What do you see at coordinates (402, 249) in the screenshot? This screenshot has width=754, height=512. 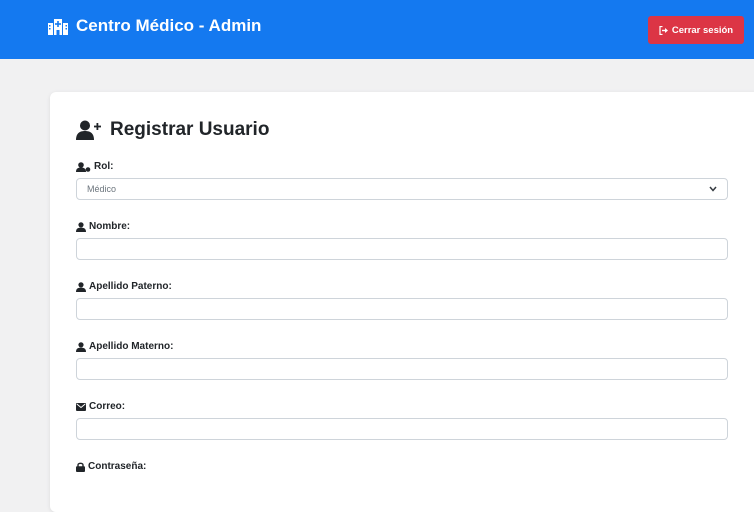 I see `nombre-input` at bounding box center [402, 249].